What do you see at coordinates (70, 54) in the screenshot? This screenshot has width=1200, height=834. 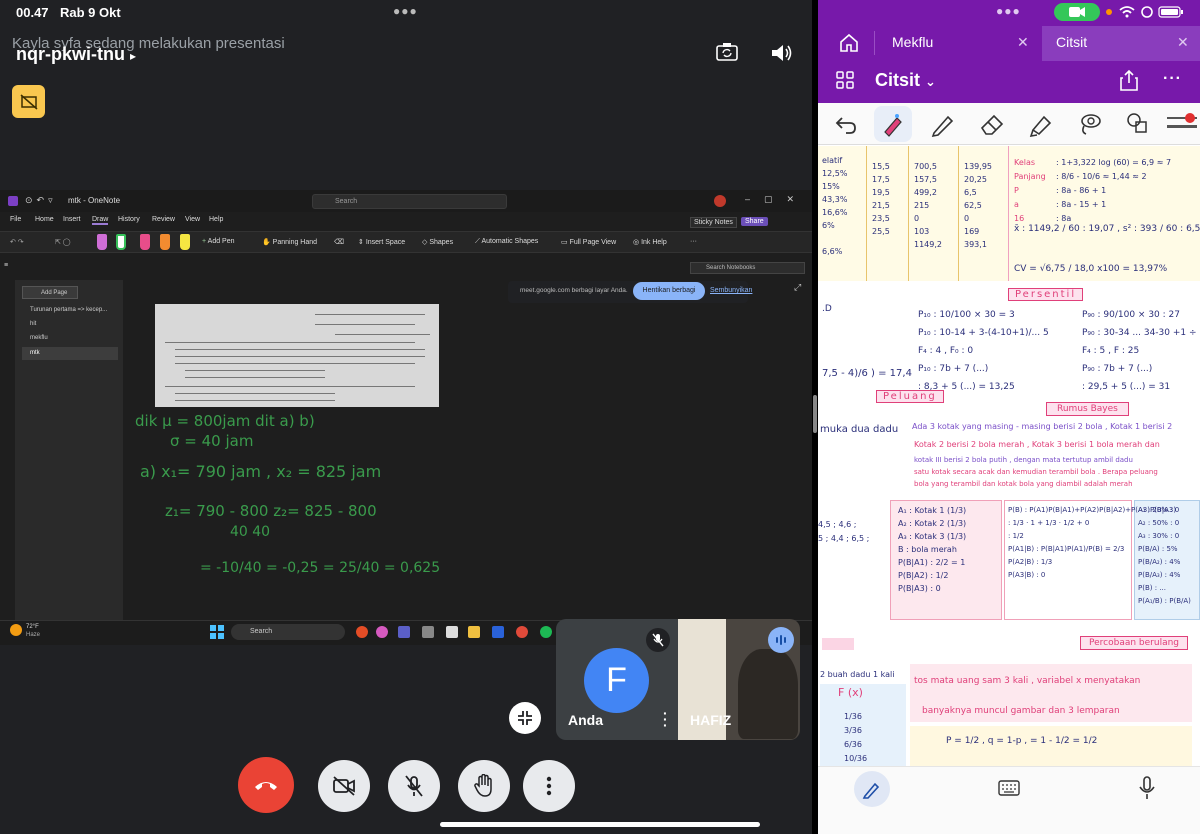 I see `meeting-code-text: nqr-pkwi-tnu` at bounding box center [70, 54].